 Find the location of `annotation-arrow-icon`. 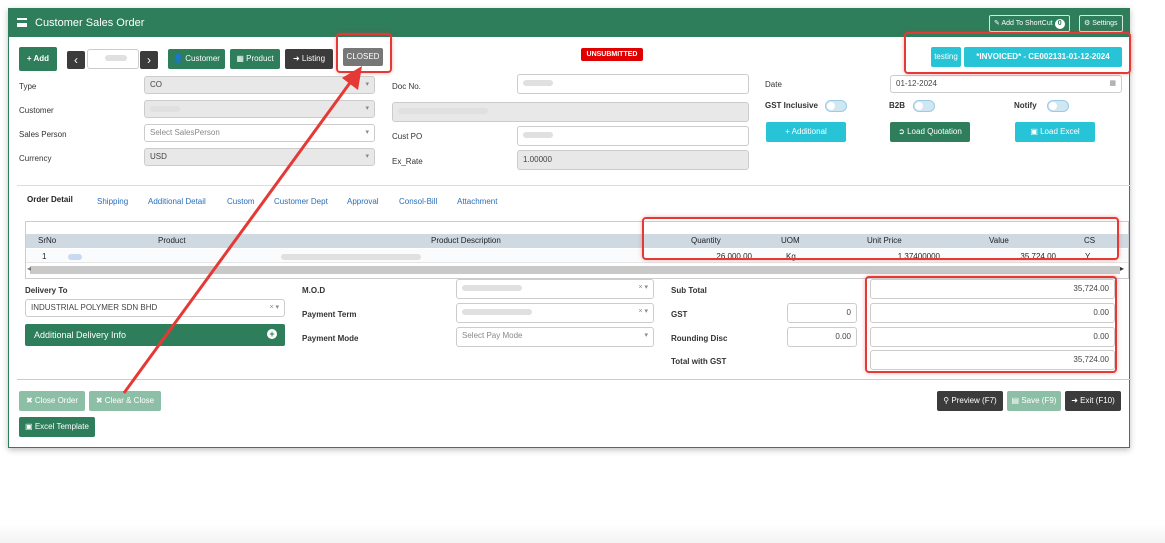

annotation-arrow-icon is located at coordinates (242, 230).